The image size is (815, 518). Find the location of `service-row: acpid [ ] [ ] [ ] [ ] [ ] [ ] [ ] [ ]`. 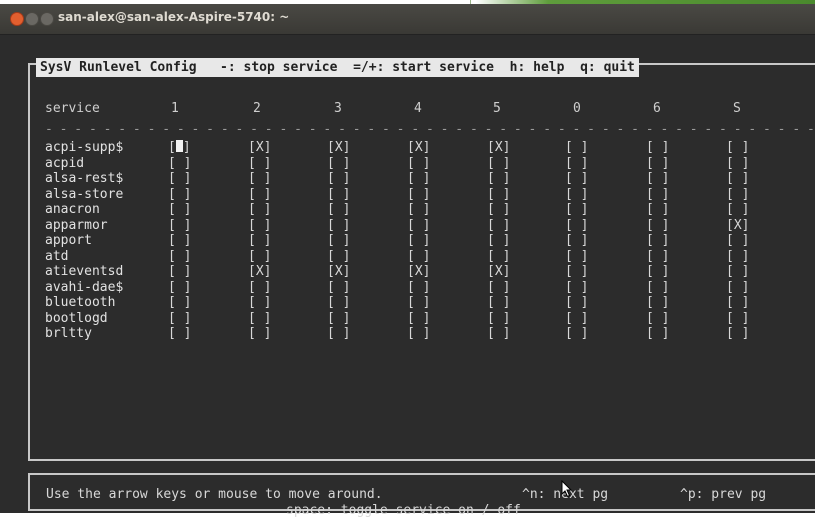

service-row: acpid [ ] [ ] [ ] [ ] [ ] [ ] [ ] [ ] is located at coordinates (407, 164).